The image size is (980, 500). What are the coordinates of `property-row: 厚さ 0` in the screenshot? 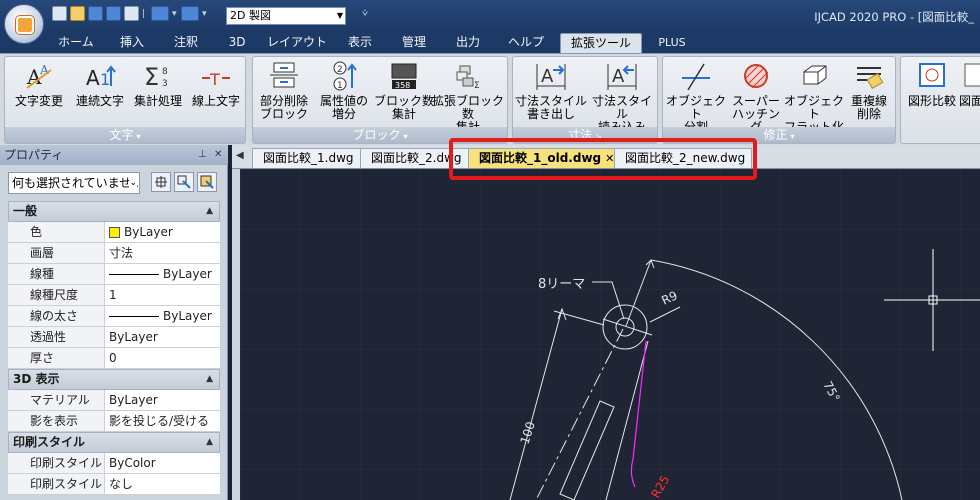 It's located at (114, 358).